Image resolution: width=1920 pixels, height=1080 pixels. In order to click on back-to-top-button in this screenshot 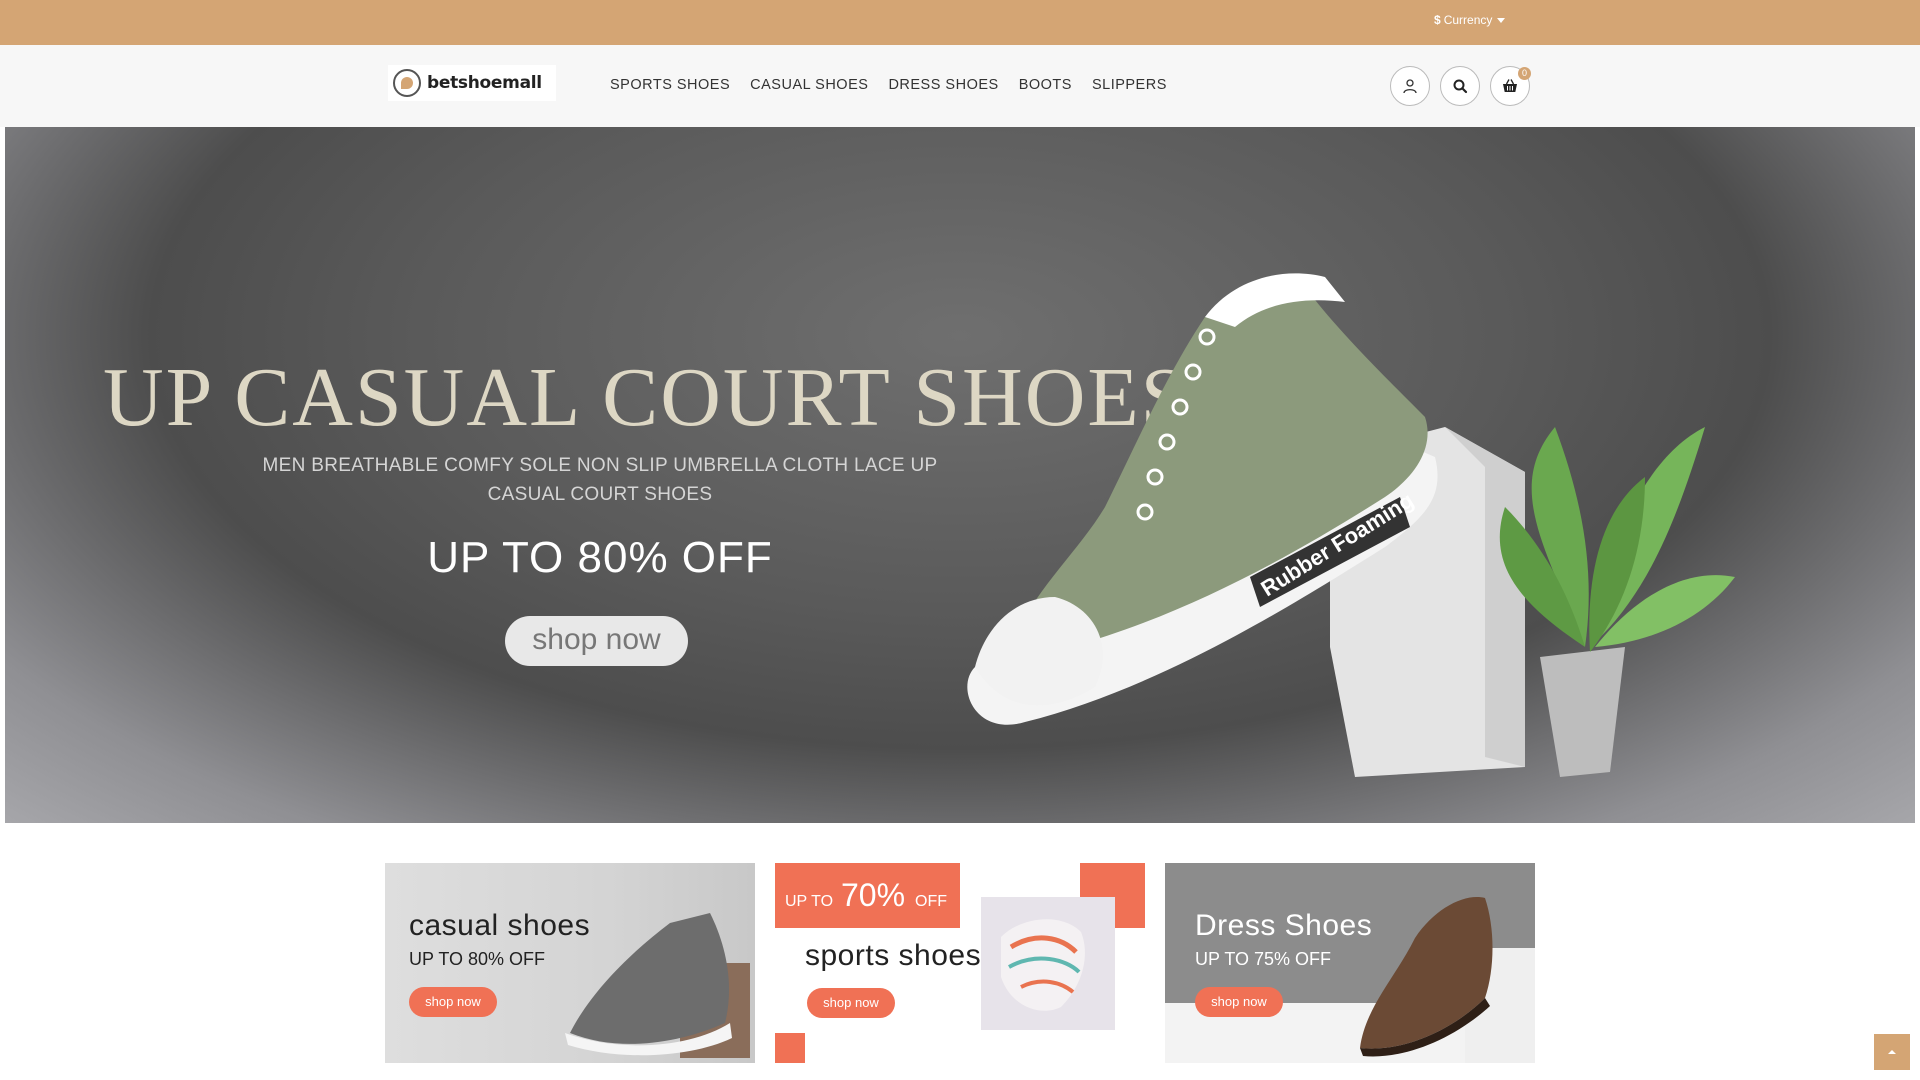, I will do `click(1892, 1052)`.